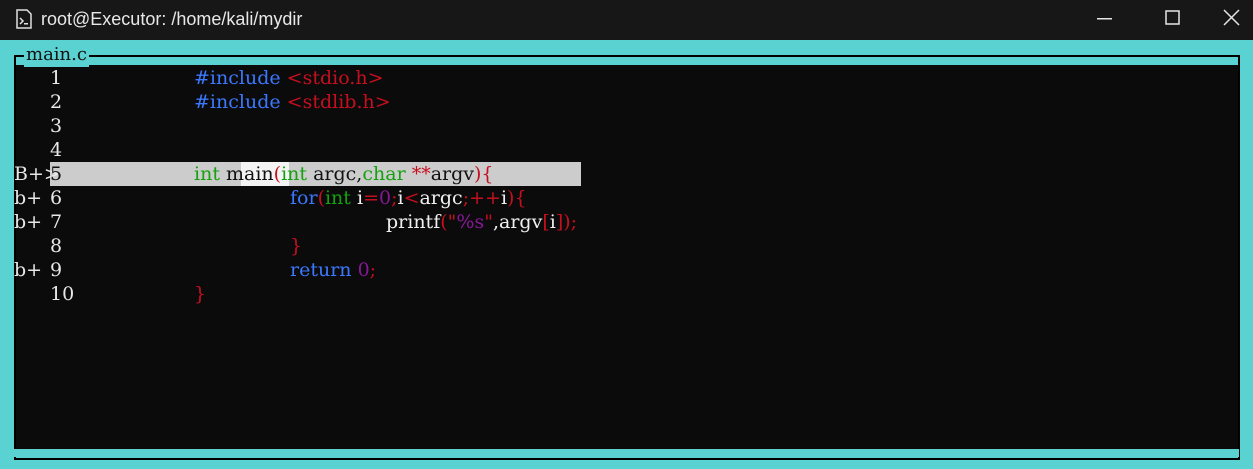  Describe the element at coordinates (250, 174) in the screenshot. I see `code-token: main` at that location.